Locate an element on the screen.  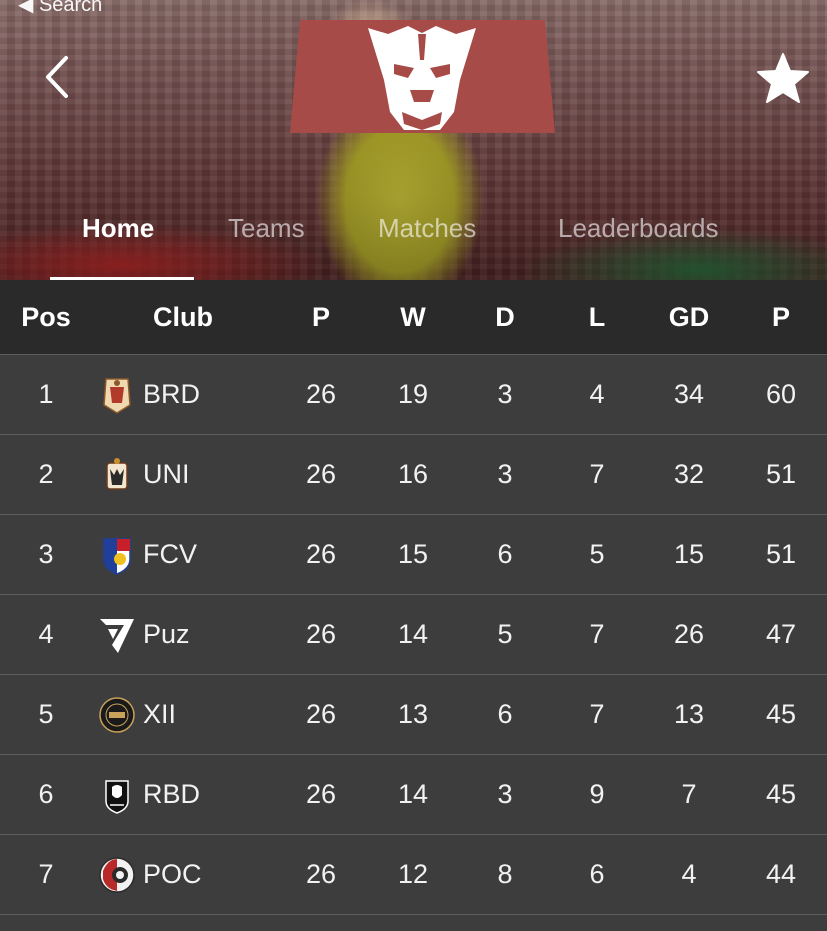
header-drawn: D is located at coordinates (505, 317).